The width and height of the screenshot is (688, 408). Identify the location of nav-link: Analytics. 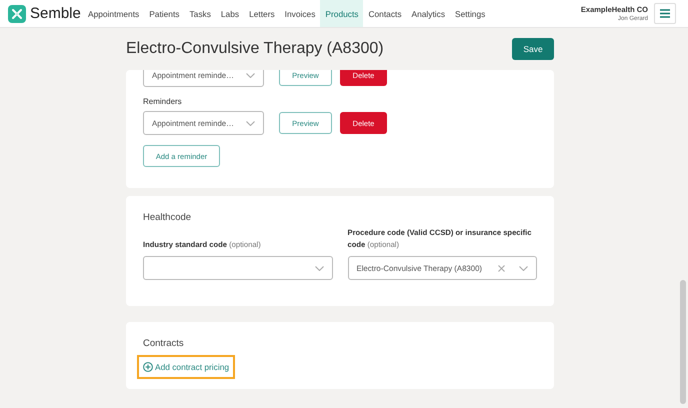
(428, 13).